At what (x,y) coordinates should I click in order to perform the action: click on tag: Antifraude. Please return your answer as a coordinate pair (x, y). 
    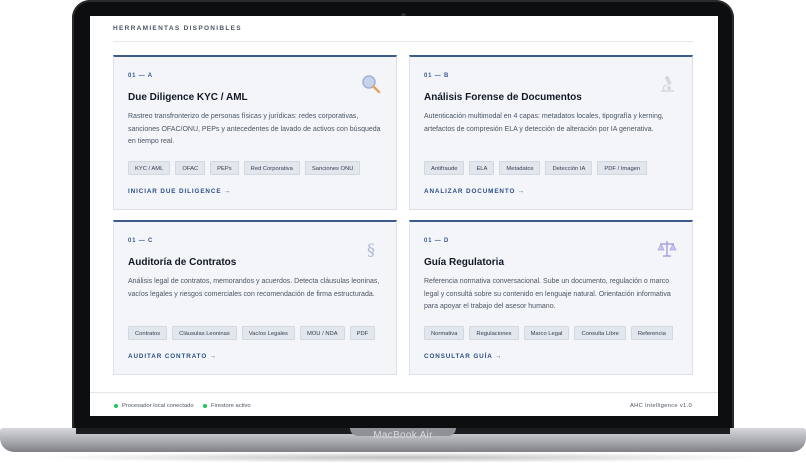
    Looking at the image, I should click on (444, 168).